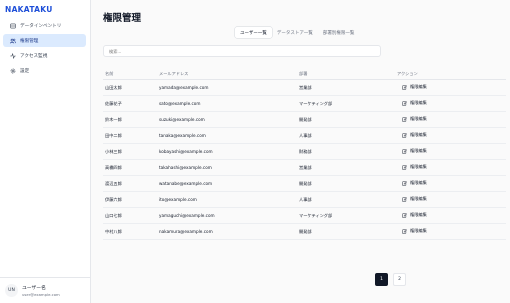 The height and width of the screenshot is (303, 510). What do you see at coordinates (41, 26) in the screenshot?
I see `sidebar-item-label: データインベントリ` at bounding box center [41, 26].